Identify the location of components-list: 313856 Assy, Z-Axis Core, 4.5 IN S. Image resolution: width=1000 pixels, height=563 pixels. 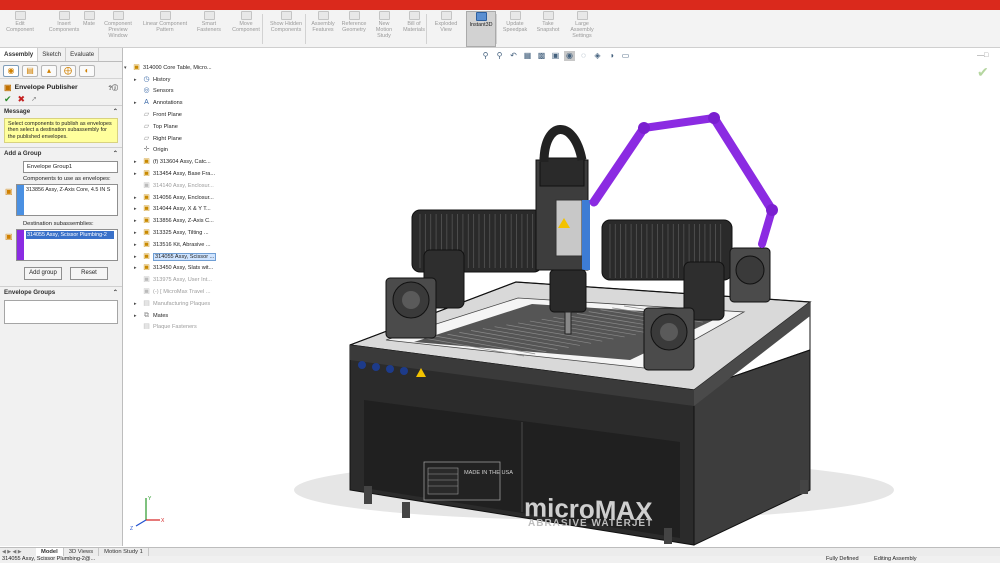
(67, 199).